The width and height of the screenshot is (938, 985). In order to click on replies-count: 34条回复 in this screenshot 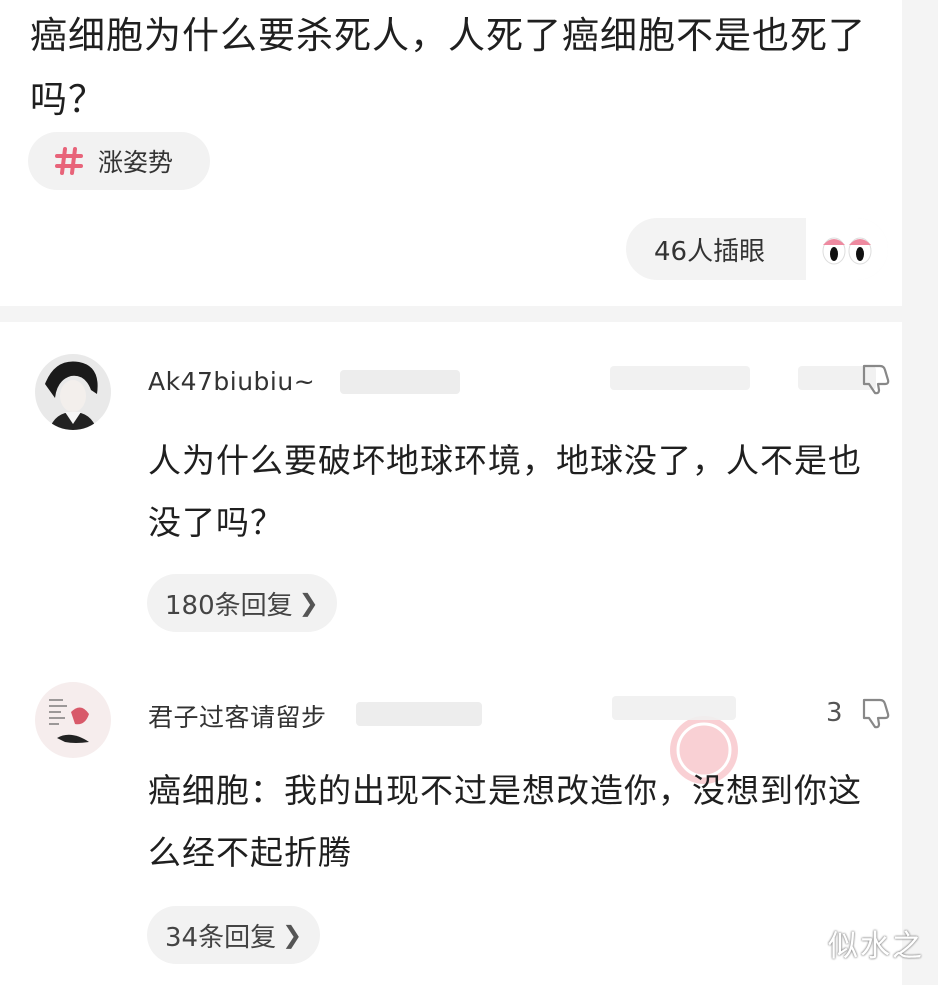, I will do `click(221, 937)`.